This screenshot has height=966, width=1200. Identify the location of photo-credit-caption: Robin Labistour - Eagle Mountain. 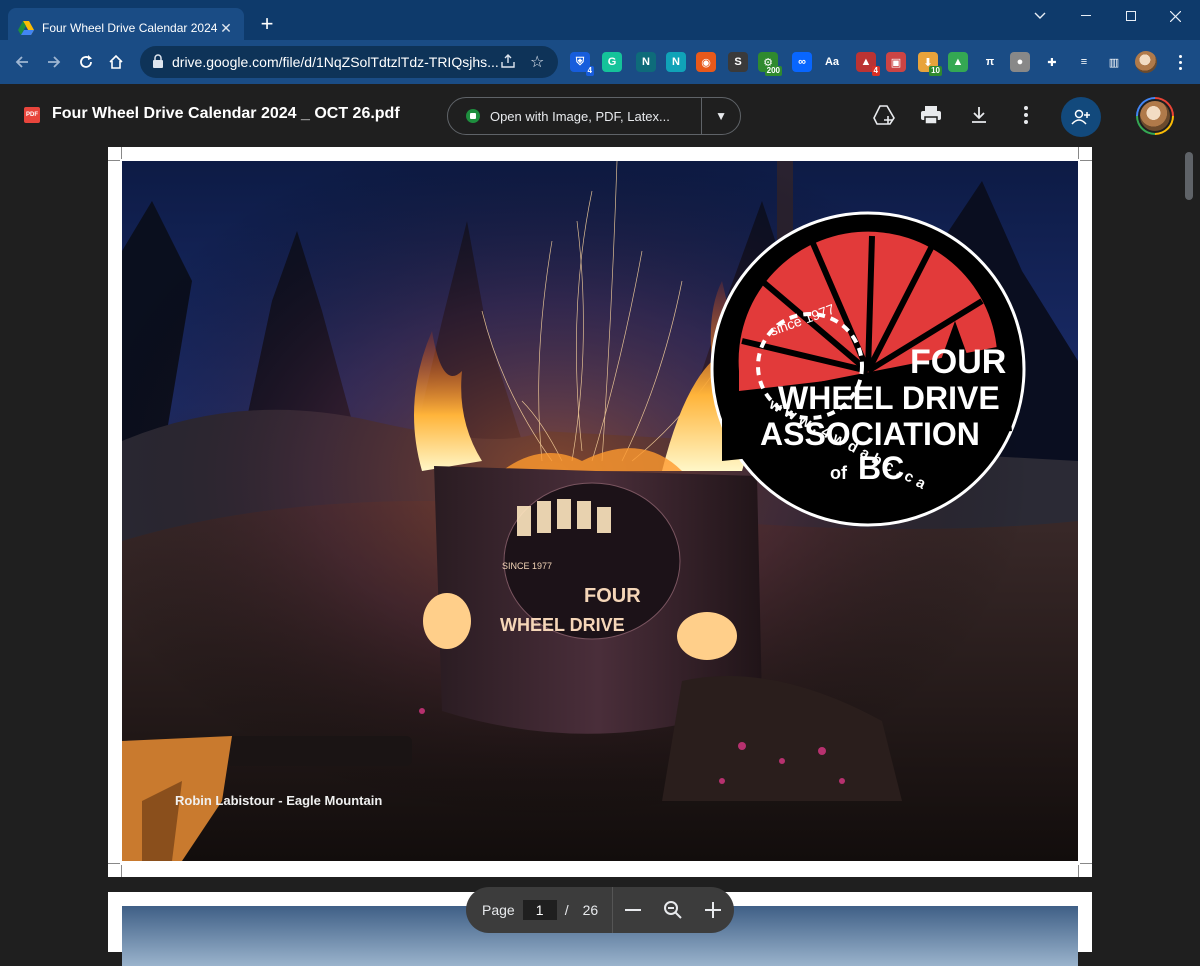
(279, 800).